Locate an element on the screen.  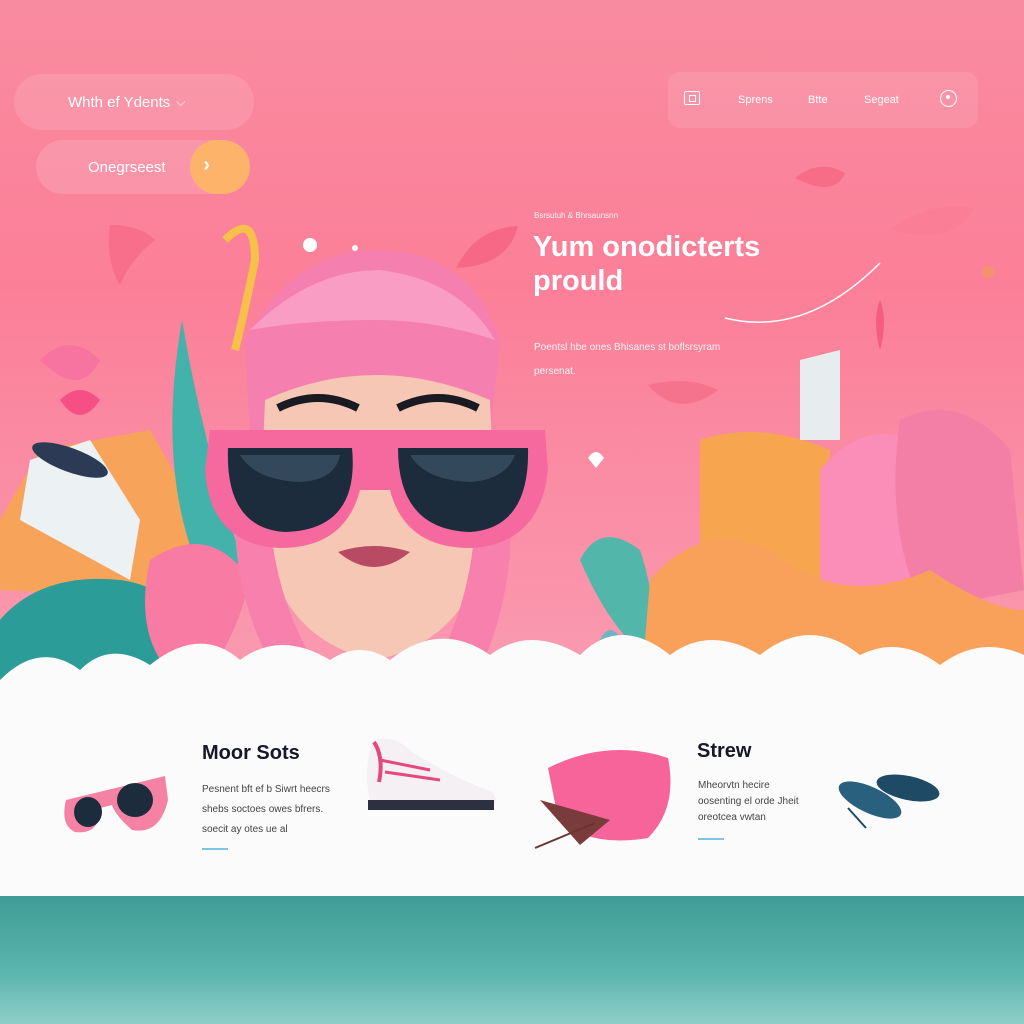
user-icon is located at coordinates (948, 98).